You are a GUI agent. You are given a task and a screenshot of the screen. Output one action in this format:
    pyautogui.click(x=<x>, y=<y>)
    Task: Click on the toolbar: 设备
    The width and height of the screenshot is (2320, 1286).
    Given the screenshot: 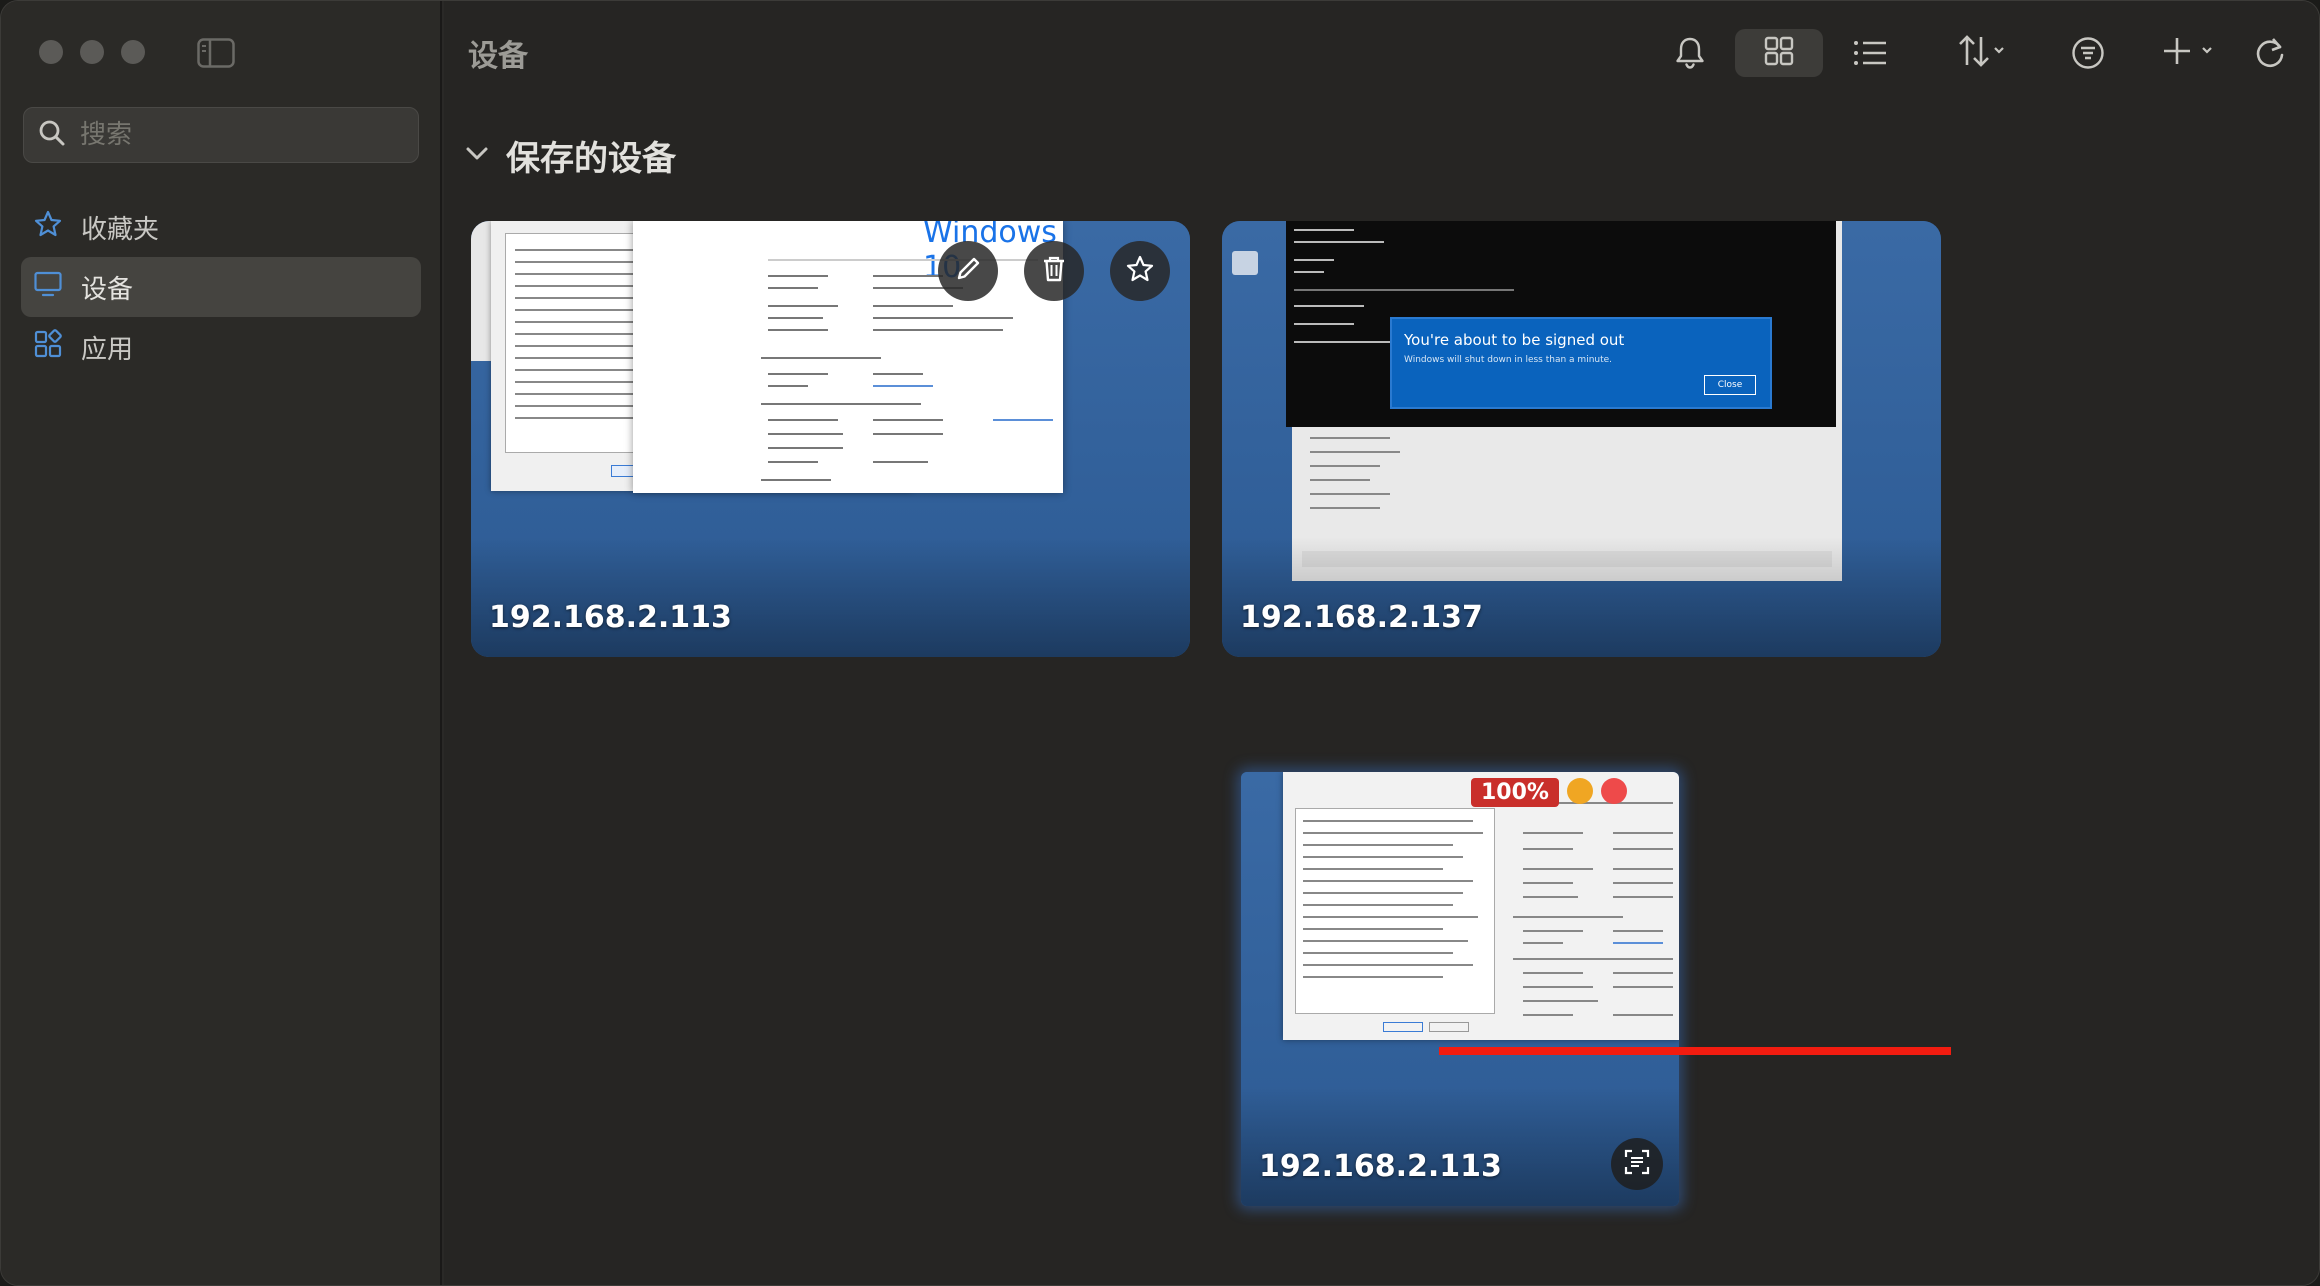 What is the action you would take?
    pyautogui.click(x=1381, y=53)
    